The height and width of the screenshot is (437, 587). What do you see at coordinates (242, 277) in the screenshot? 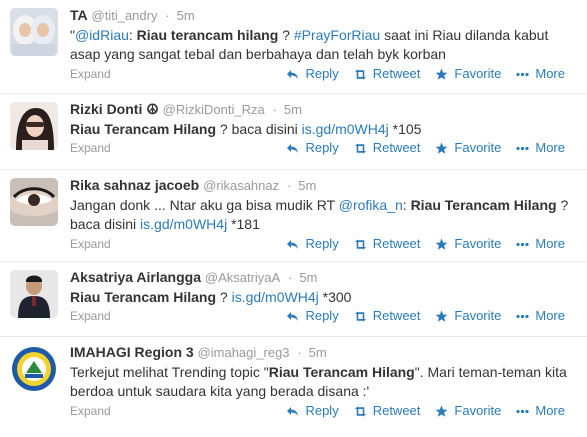
I see `tweet-username: @AksatriyaA` at bounding box center [242, 277].